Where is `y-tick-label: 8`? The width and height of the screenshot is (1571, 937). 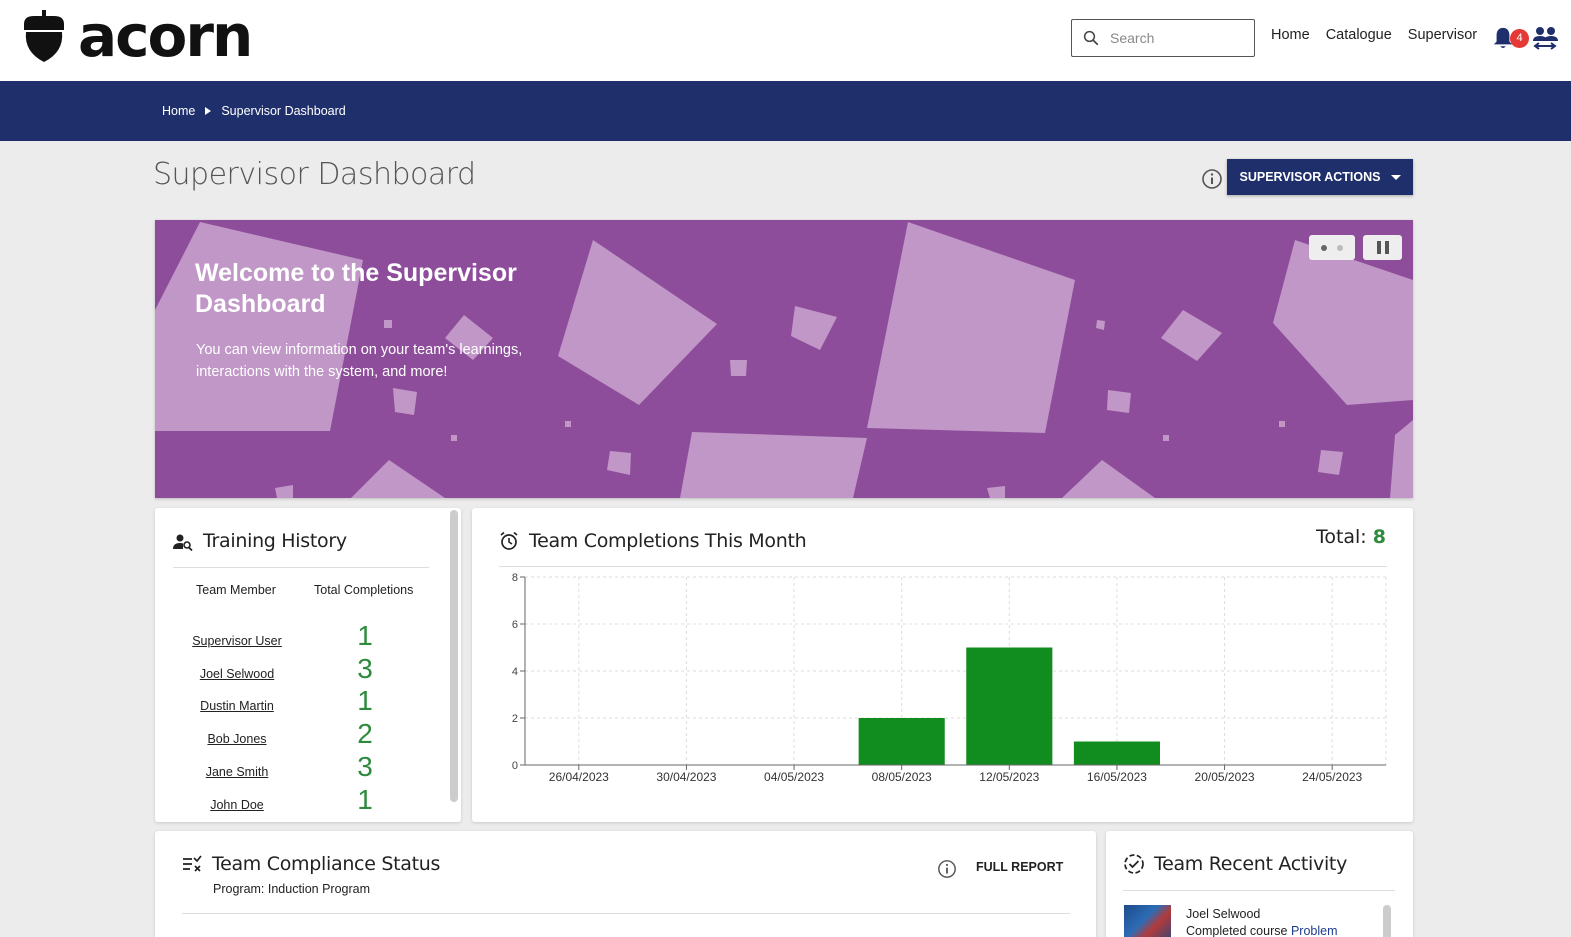
y-tick-label: 8 is located at coordinates (515, 578).